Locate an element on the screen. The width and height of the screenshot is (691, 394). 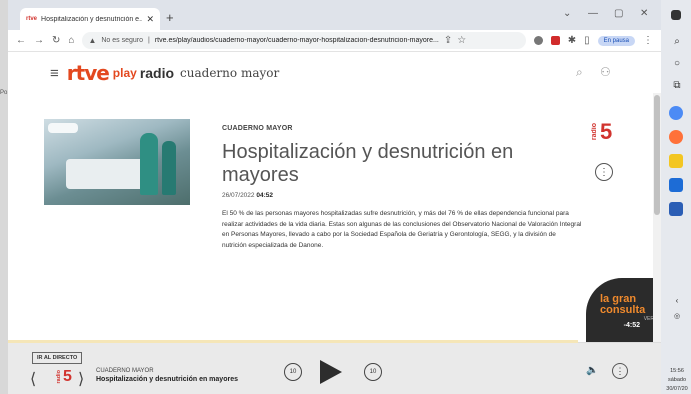
more-options-button: ⋮ is located at coordinates (604, 172).